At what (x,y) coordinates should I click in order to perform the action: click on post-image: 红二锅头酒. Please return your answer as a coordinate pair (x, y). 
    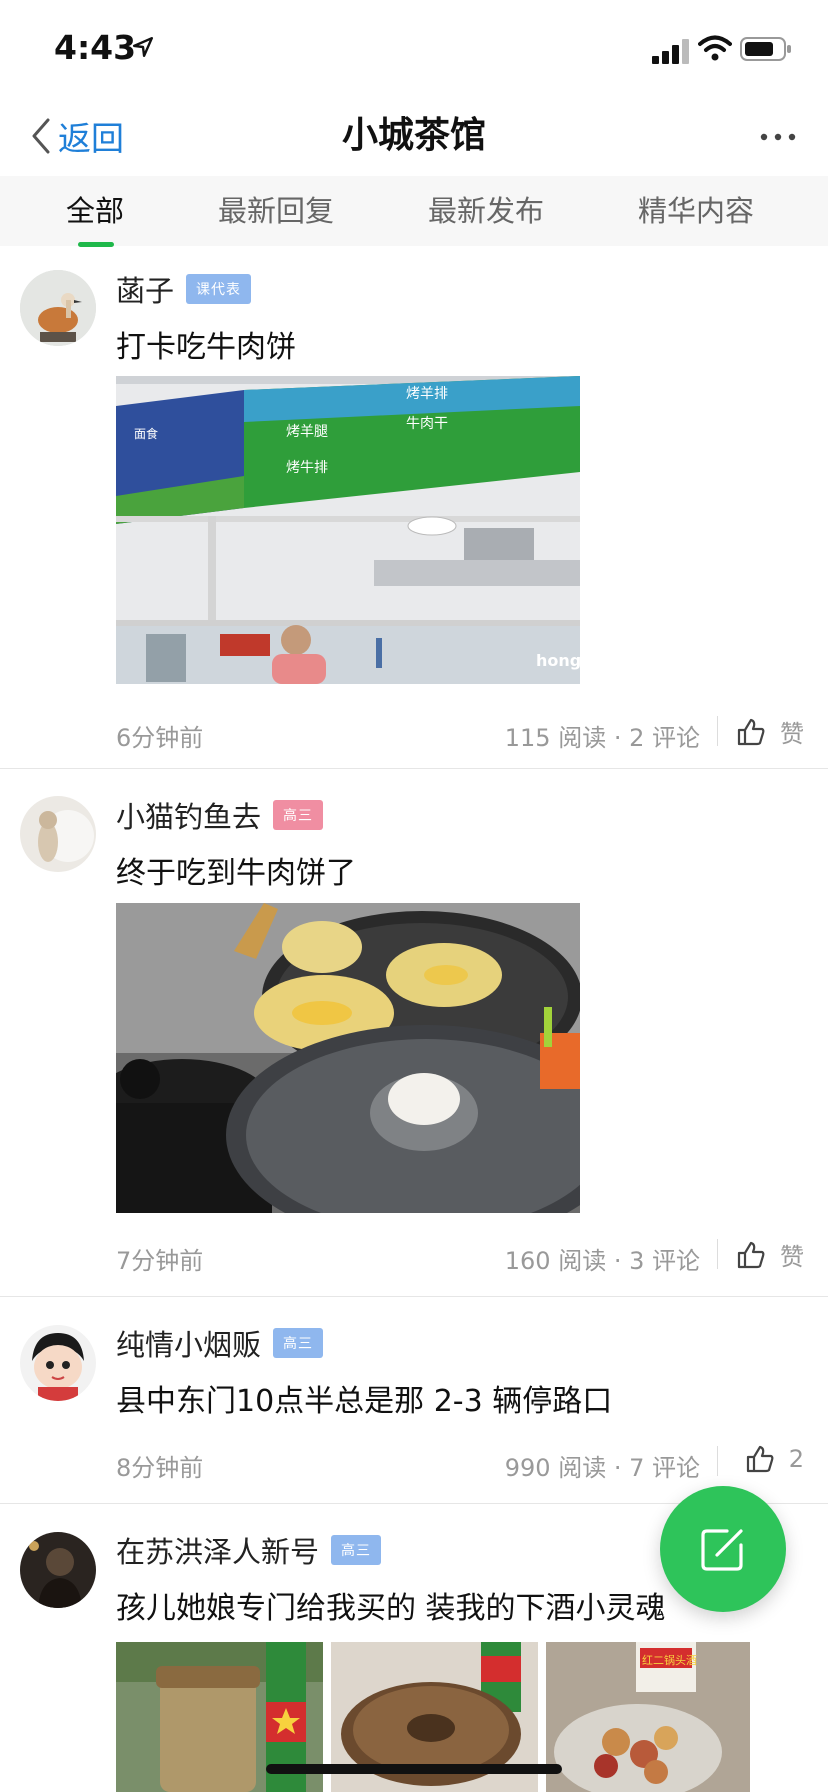
    Looking at the image, I should click on (648, 1717).